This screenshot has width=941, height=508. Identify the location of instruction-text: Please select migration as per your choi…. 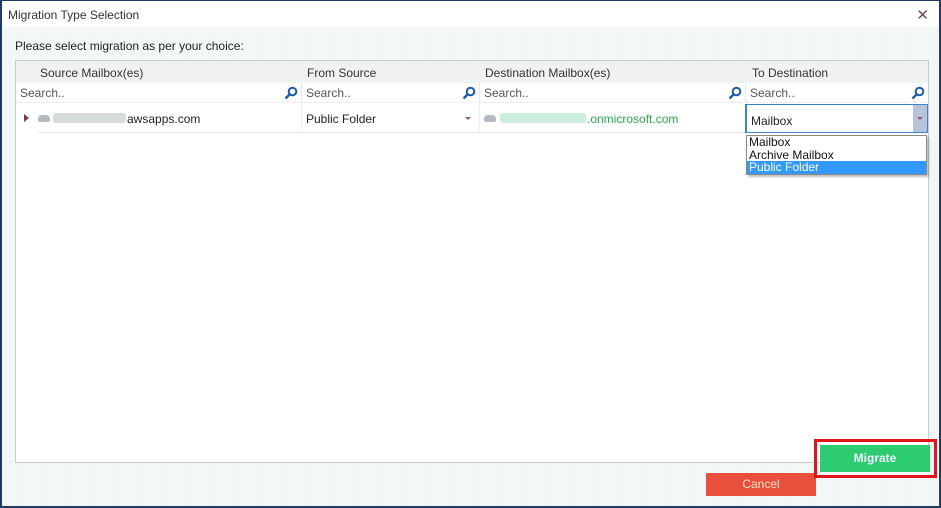
(129, 46).